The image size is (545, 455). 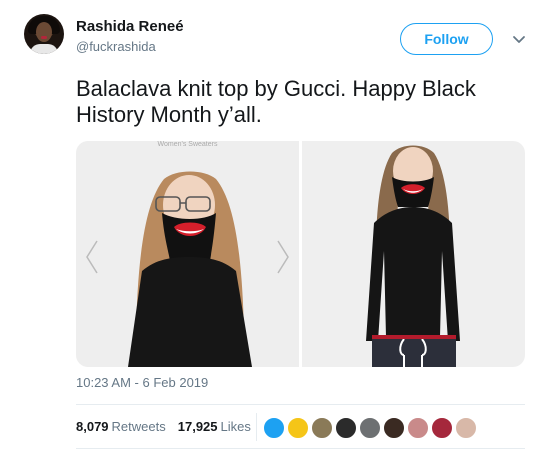 I want to click on avatar, so click(x=44, y=34).